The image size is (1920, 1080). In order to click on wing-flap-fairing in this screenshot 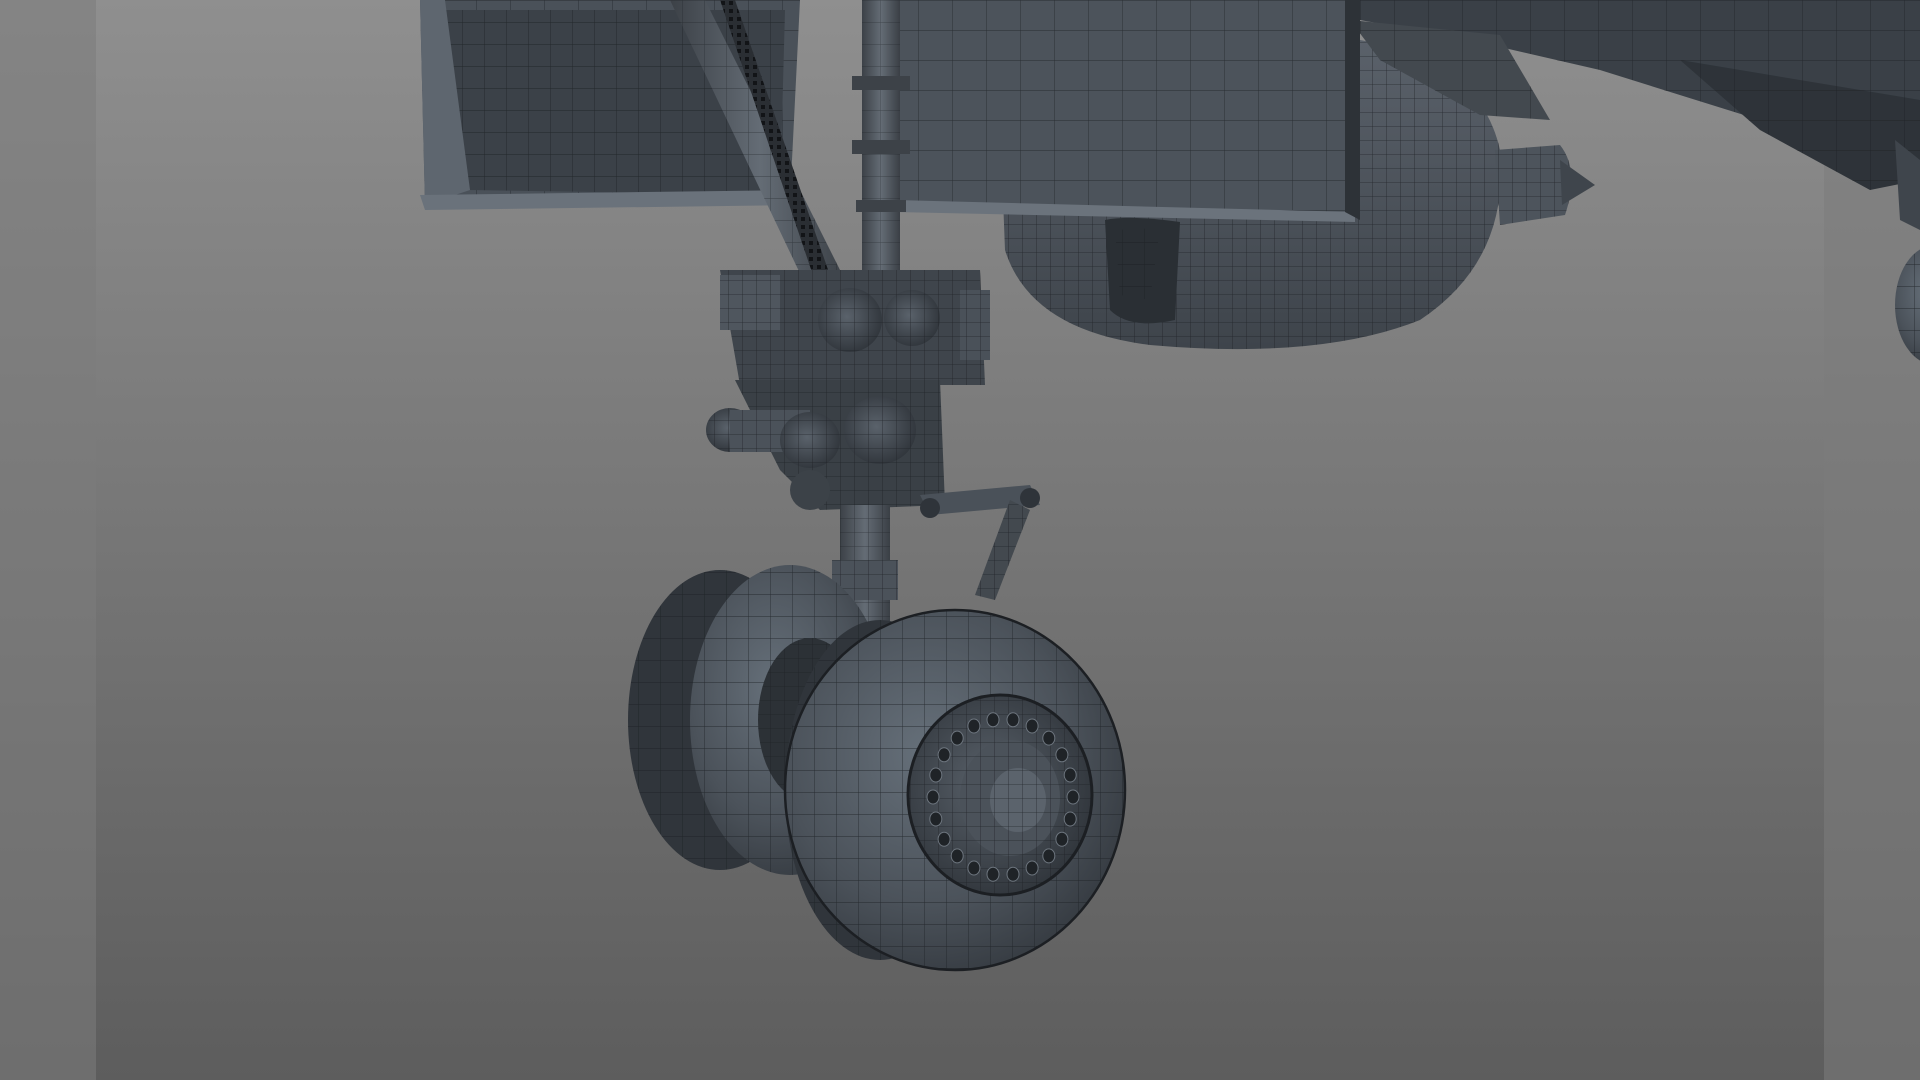, I will do `click(1127, 111)`.